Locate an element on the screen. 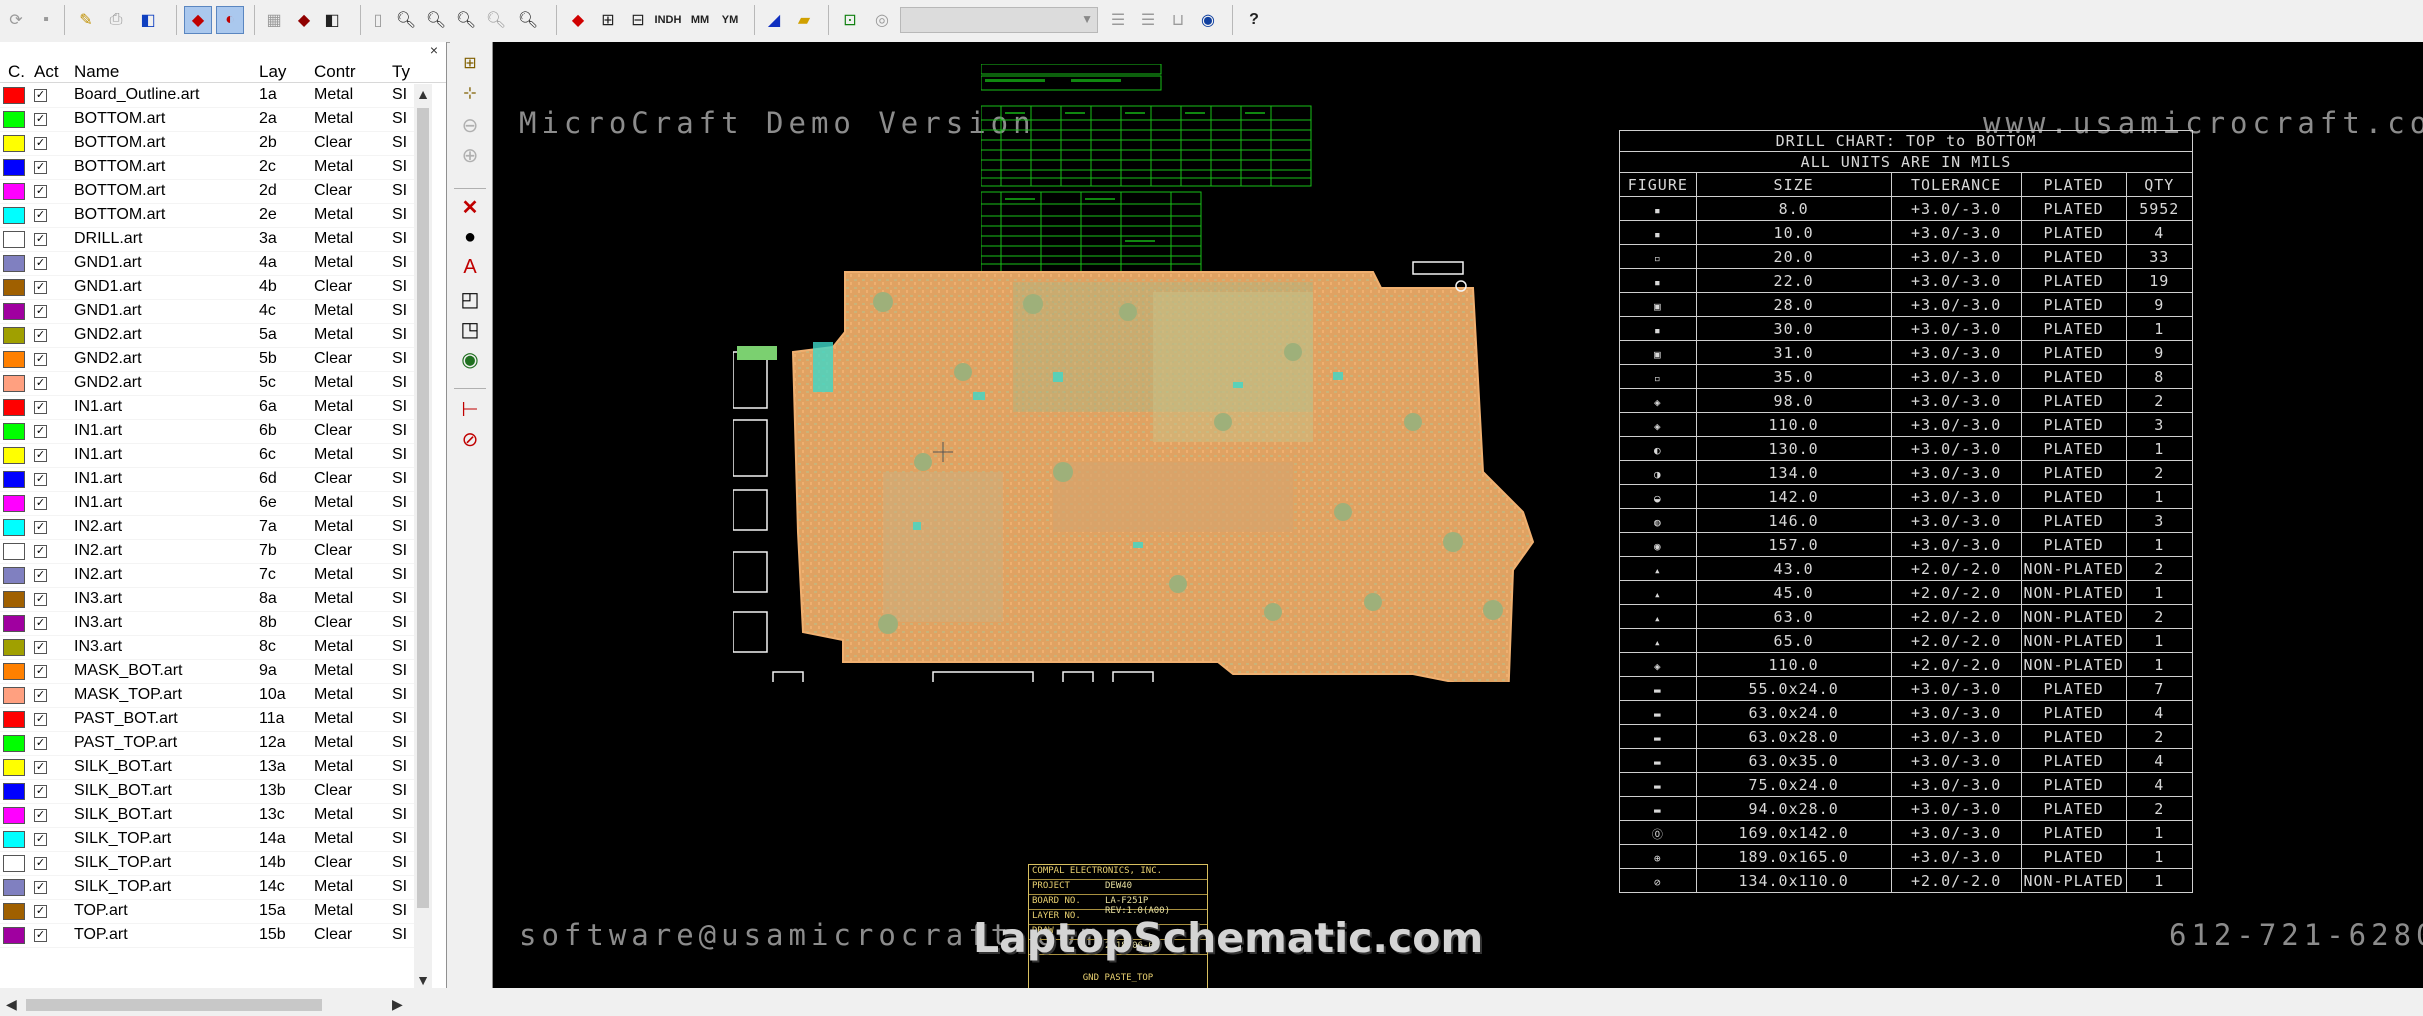 This screenshot has width=2423, height=1016. draw-icon: ⊟ is located at coordinates (638, 20).